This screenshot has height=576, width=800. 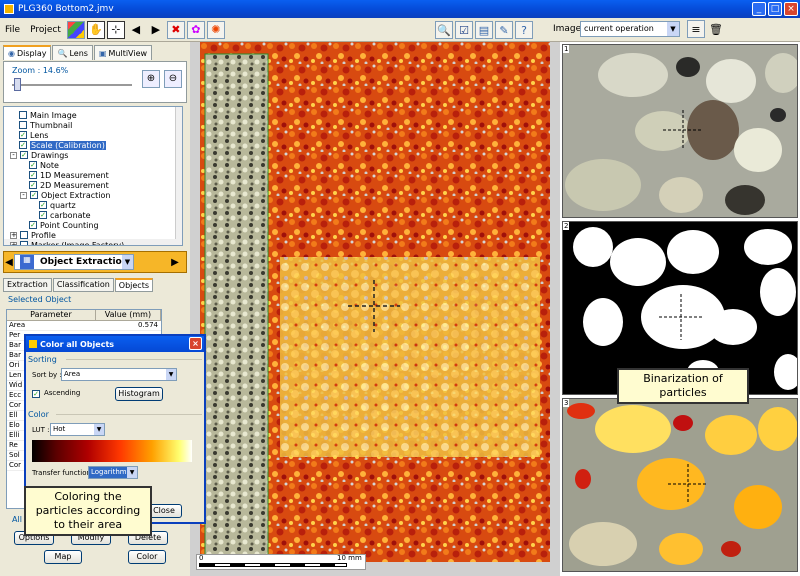 What do you see at coordinates (147, 557) in the screenshot?
I see `color-button: Color` at bounding box center [147, 557].